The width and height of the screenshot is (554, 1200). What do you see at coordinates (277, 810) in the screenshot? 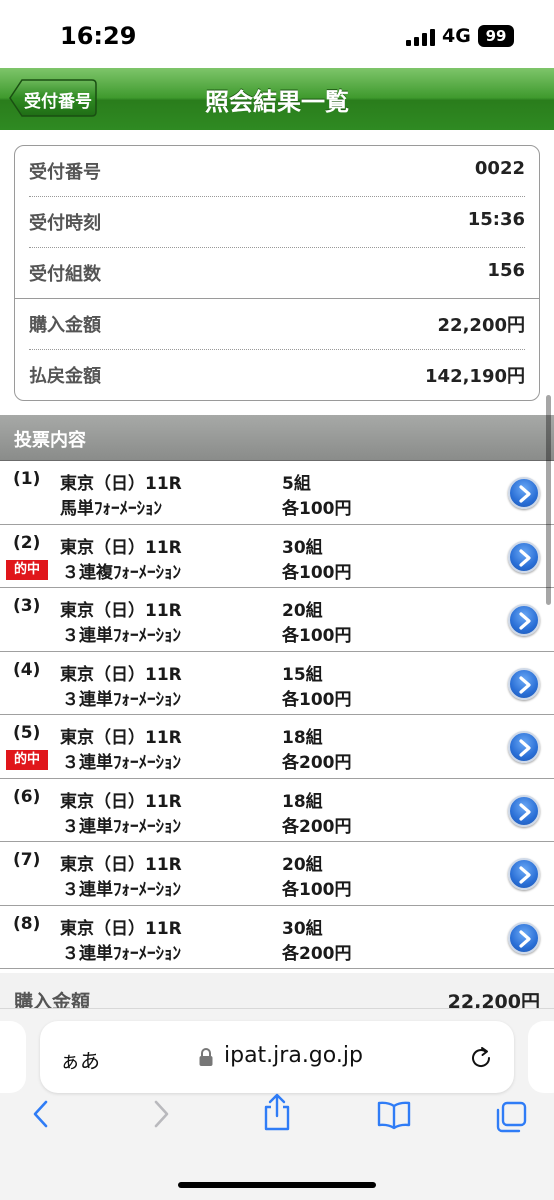
I see `bet-row: (6) 東京（日）11R ３連単ﾌｫｰﾒｰｼｮﾝ 18組 各200円` at bounding box center [277, 810].